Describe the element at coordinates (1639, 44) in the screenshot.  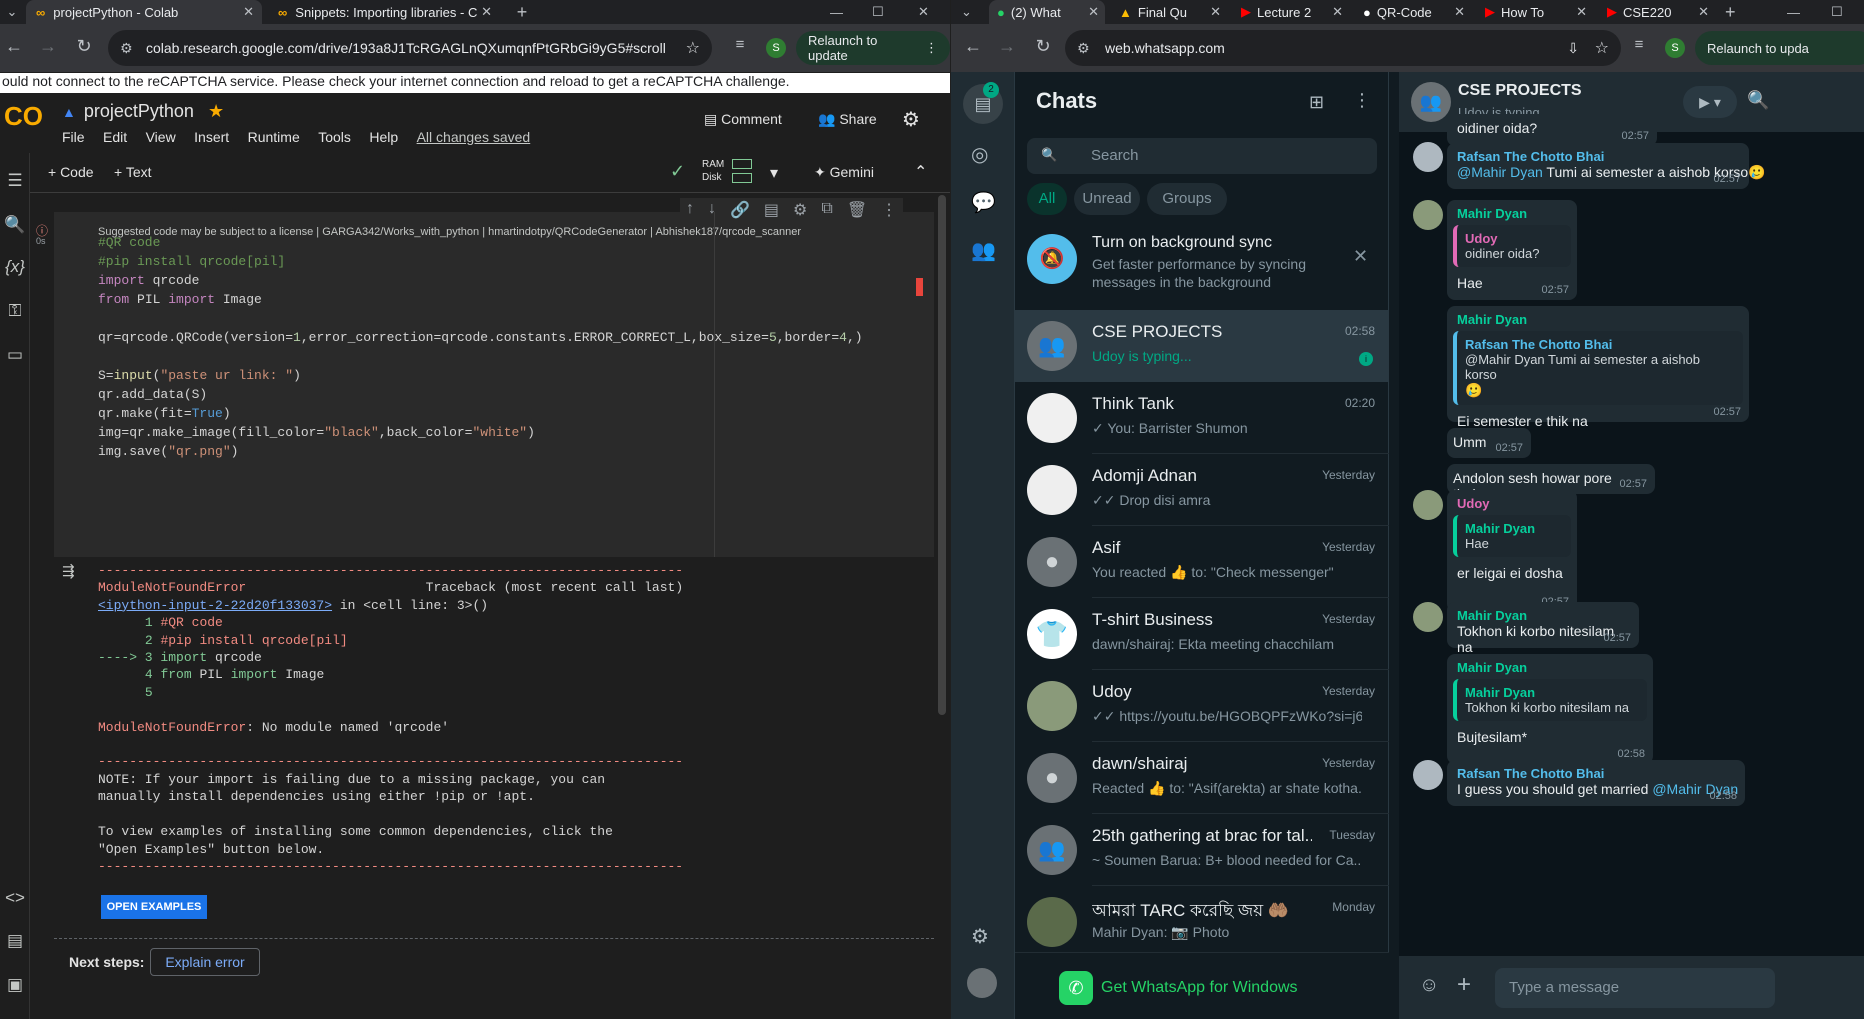
I see `media-icon: ≡` at that location.